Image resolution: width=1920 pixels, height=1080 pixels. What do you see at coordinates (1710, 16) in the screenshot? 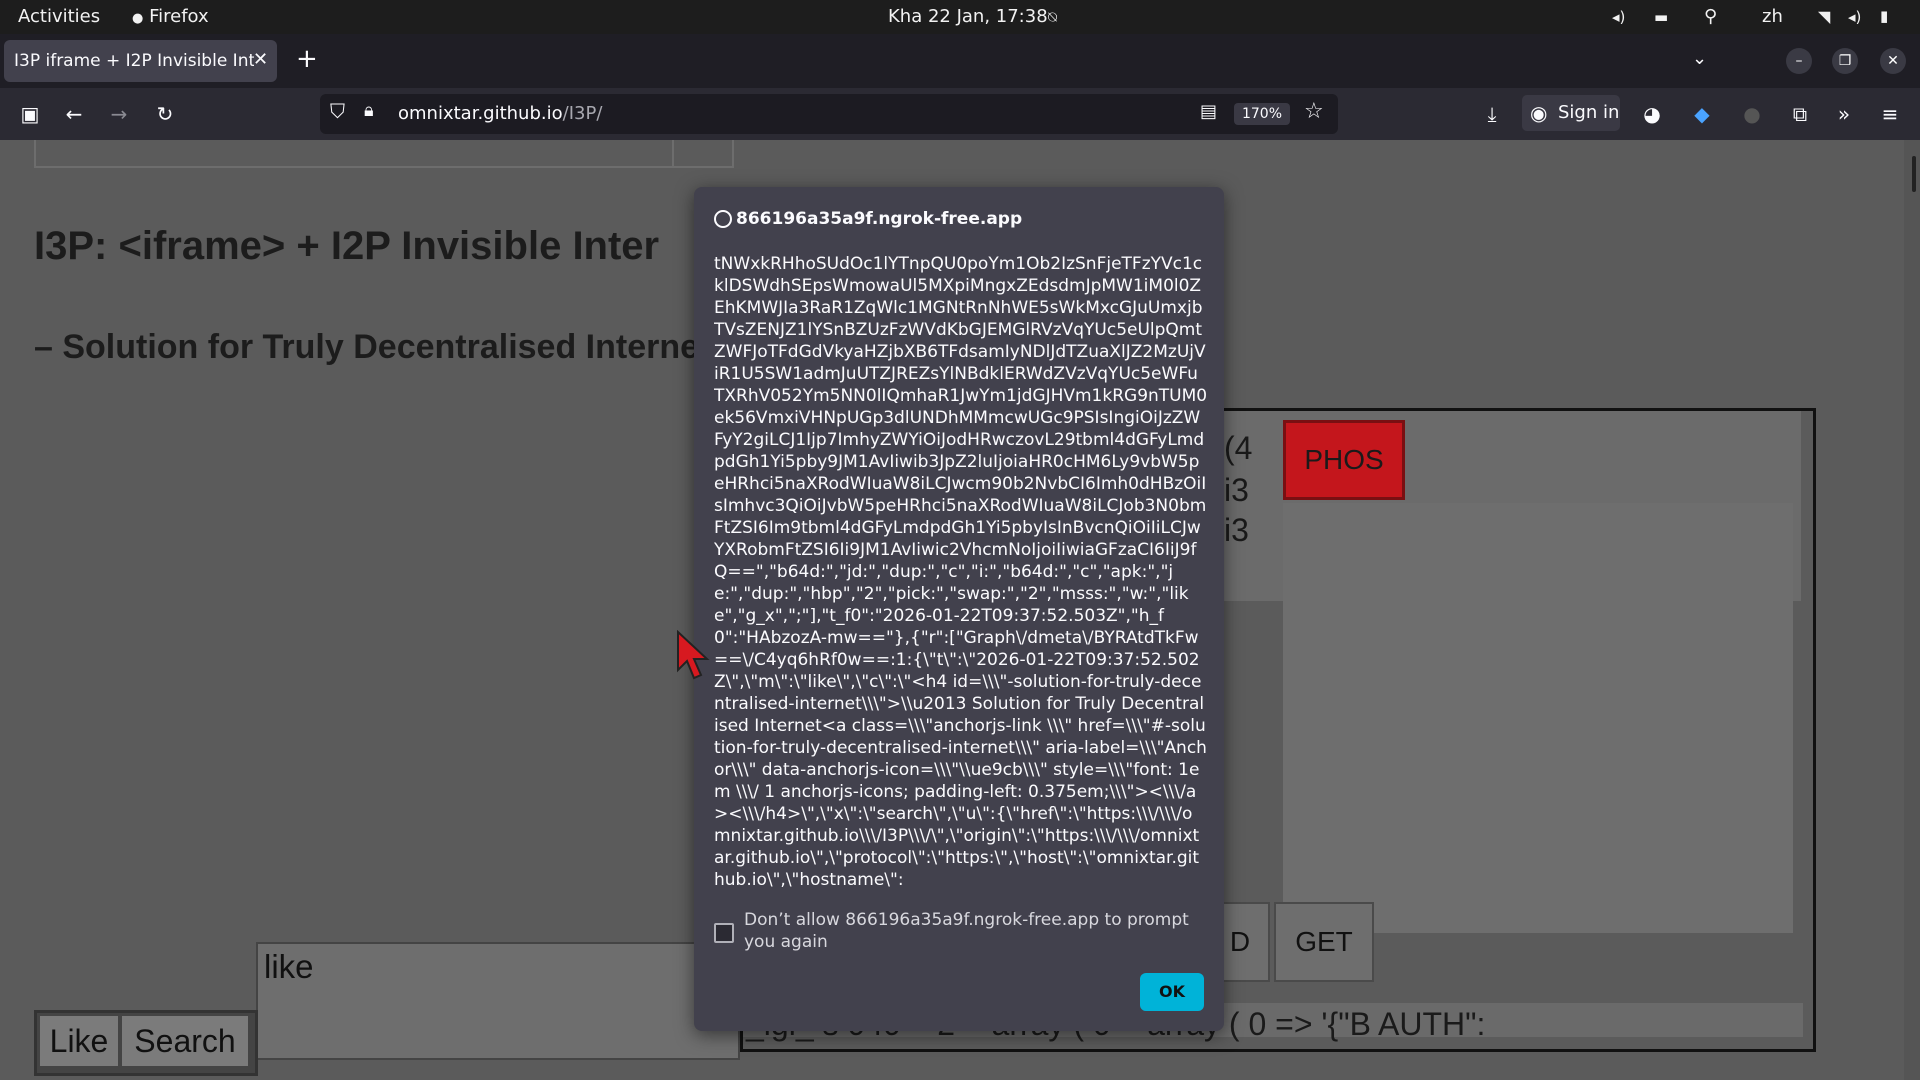
I see `accessibility-icon: ⚲` at bounding box center [1710, 16].